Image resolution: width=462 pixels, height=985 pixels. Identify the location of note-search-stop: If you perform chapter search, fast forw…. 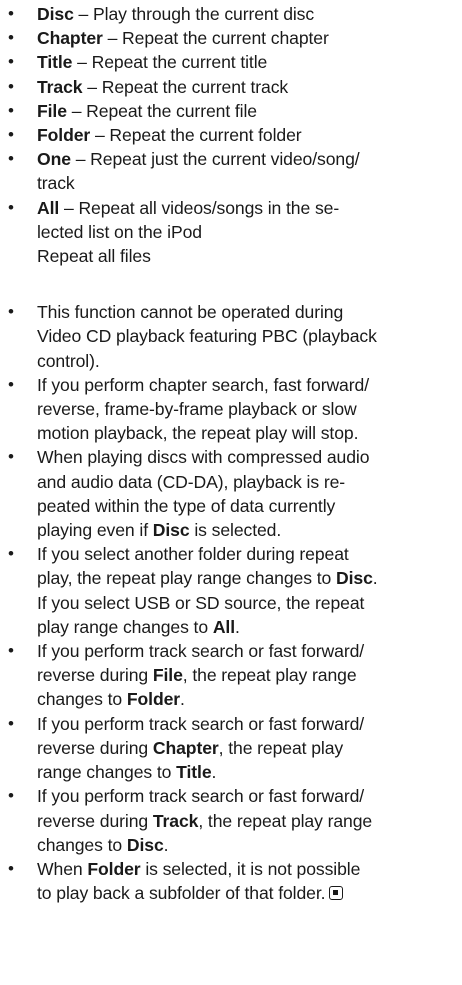
(234, 409).